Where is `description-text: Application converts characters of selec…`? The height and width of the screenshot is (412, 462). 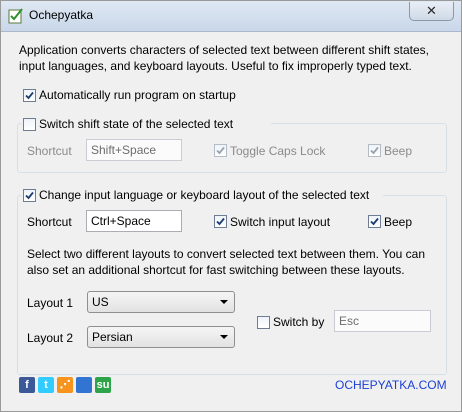
description-text: Application converts characters of selec… is located at coordinates (224, 58).